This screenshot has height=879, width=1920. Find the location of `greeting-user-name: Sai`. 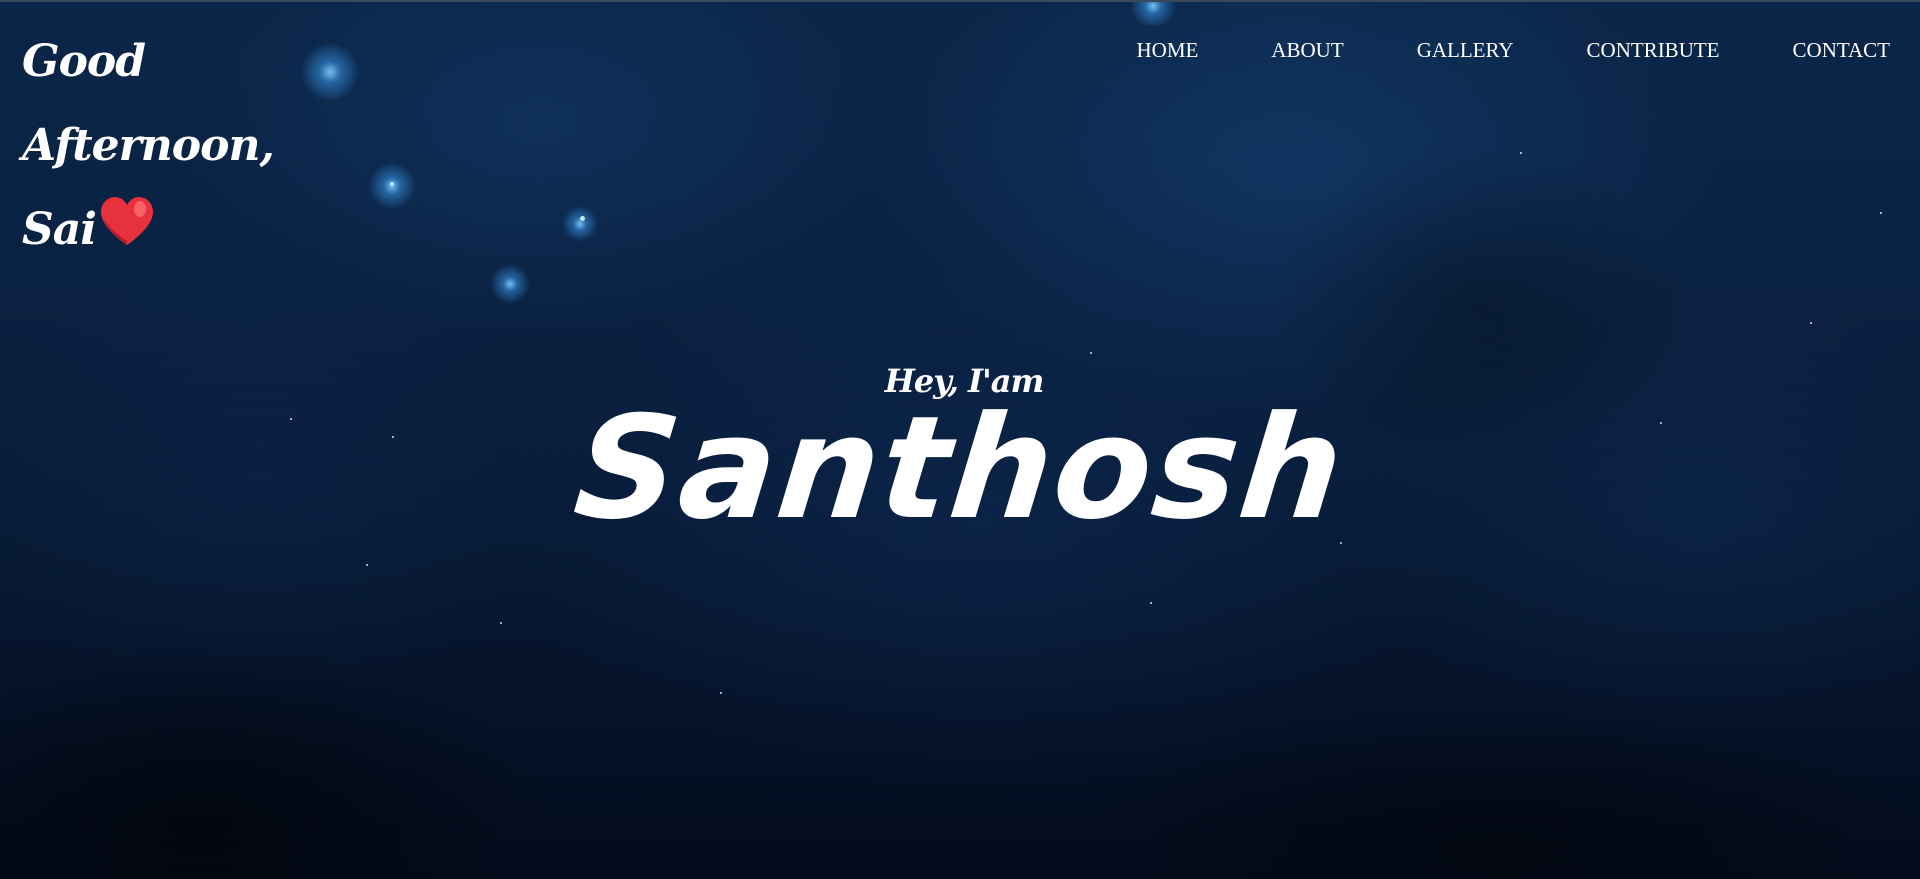

greeting-user-name: Sai is located at coordinates (59, 229).